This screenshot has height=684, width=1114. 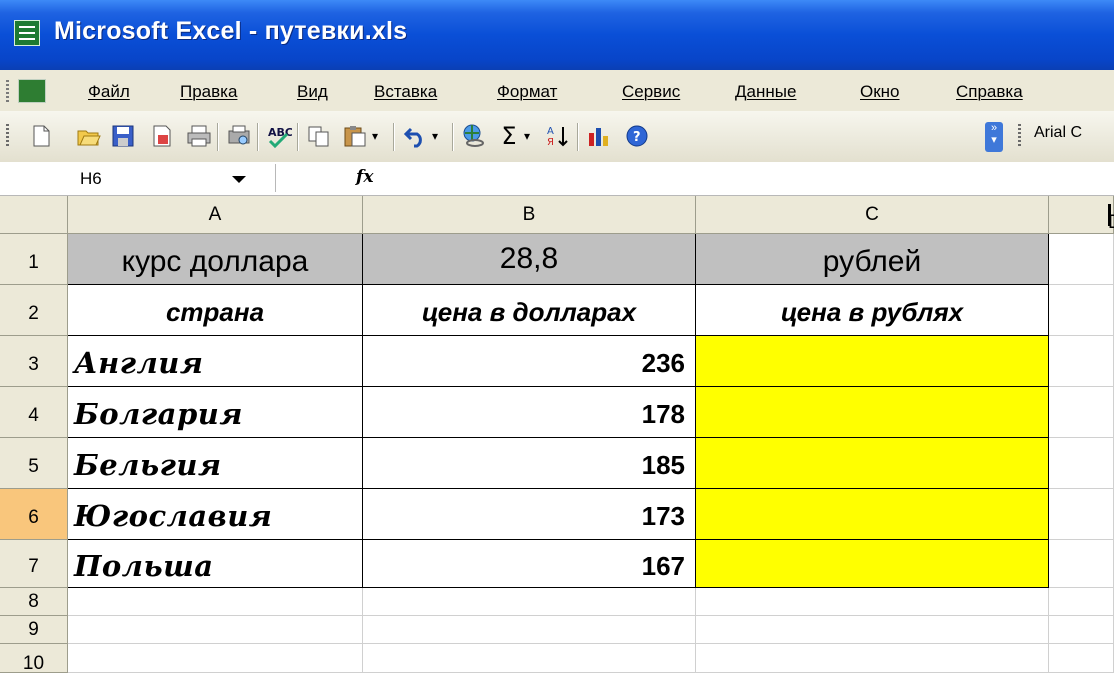 I want to click on menu-tools: Сервис, so click(x=651, y=92).